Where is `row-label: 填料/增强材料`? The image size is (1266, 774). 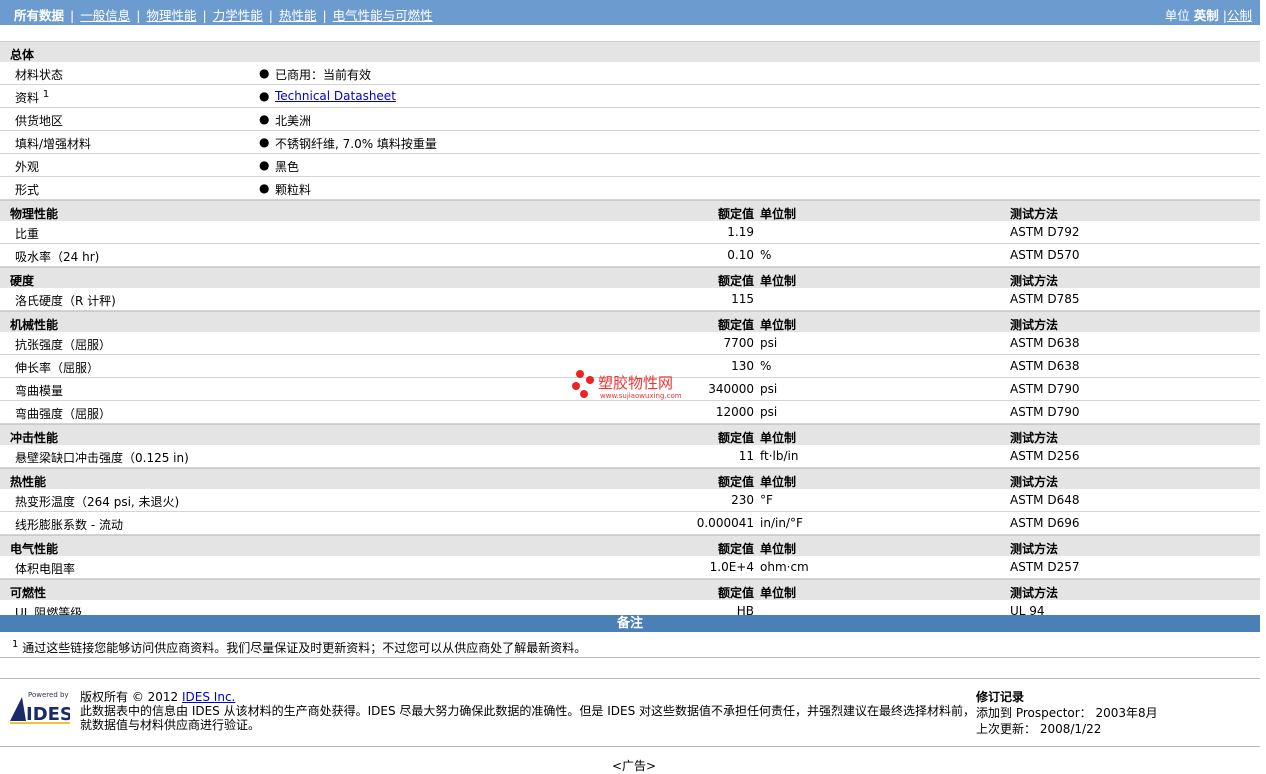
row-label: 填料/增强材料 is located at coordinates (53, 144).